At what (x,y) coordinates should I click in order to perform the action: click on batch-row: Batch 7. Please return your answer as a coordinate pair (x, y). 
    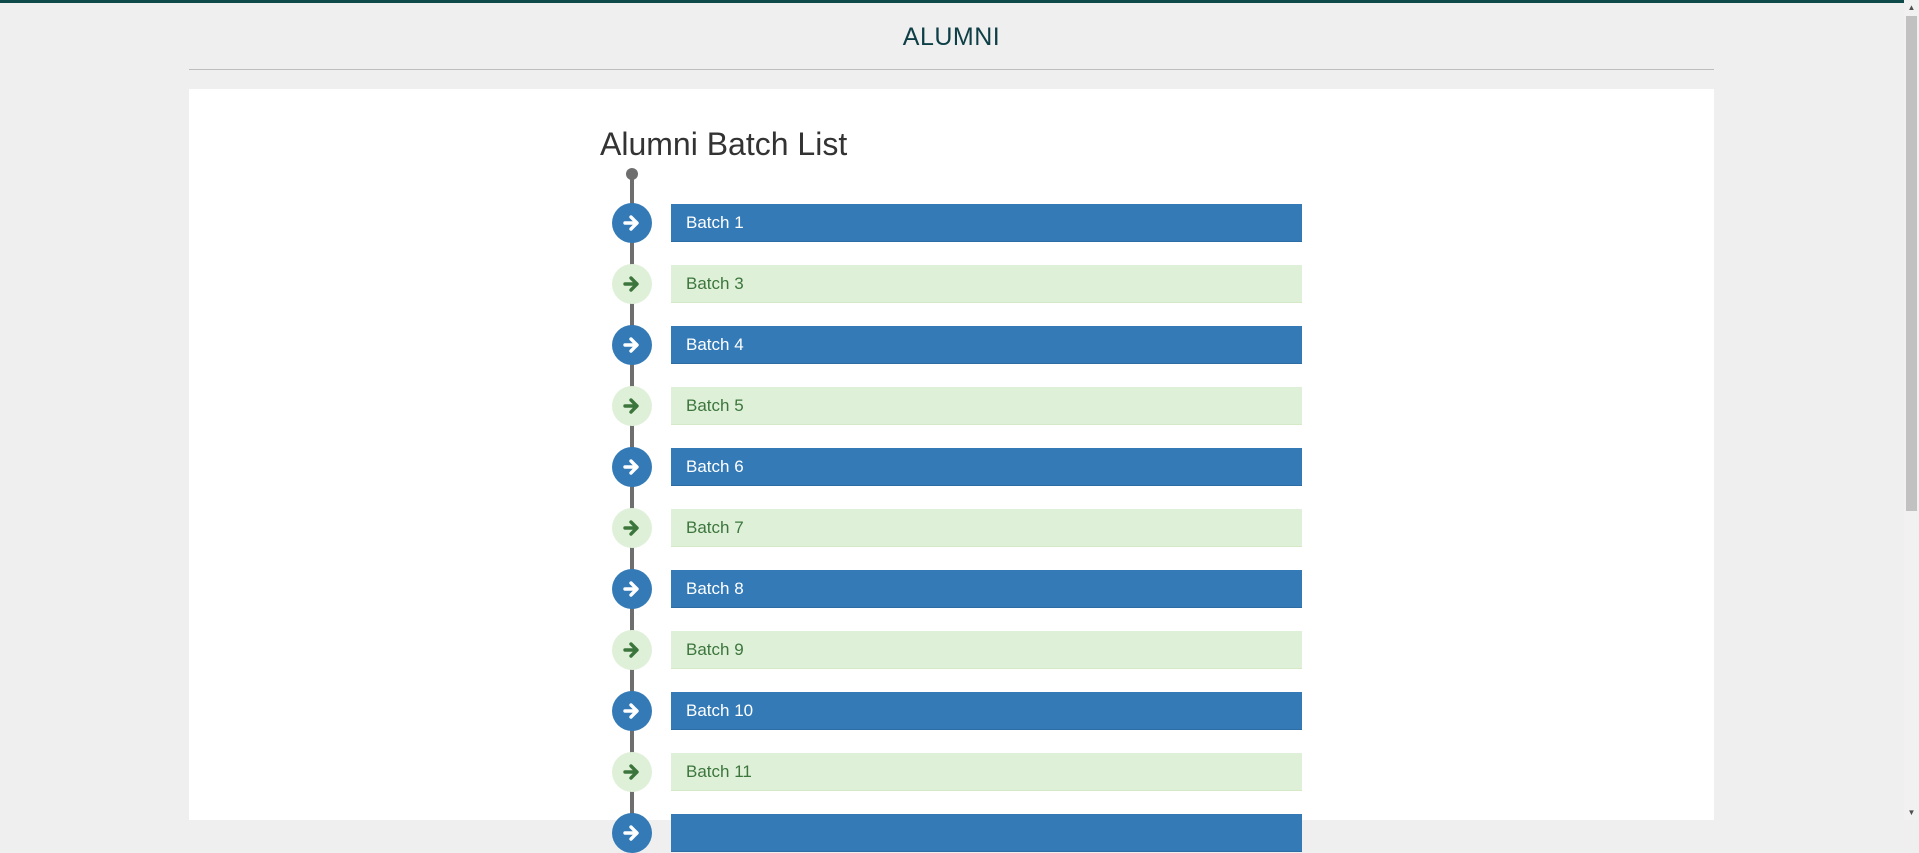
    Looking at the image, I should click on (959, 528).